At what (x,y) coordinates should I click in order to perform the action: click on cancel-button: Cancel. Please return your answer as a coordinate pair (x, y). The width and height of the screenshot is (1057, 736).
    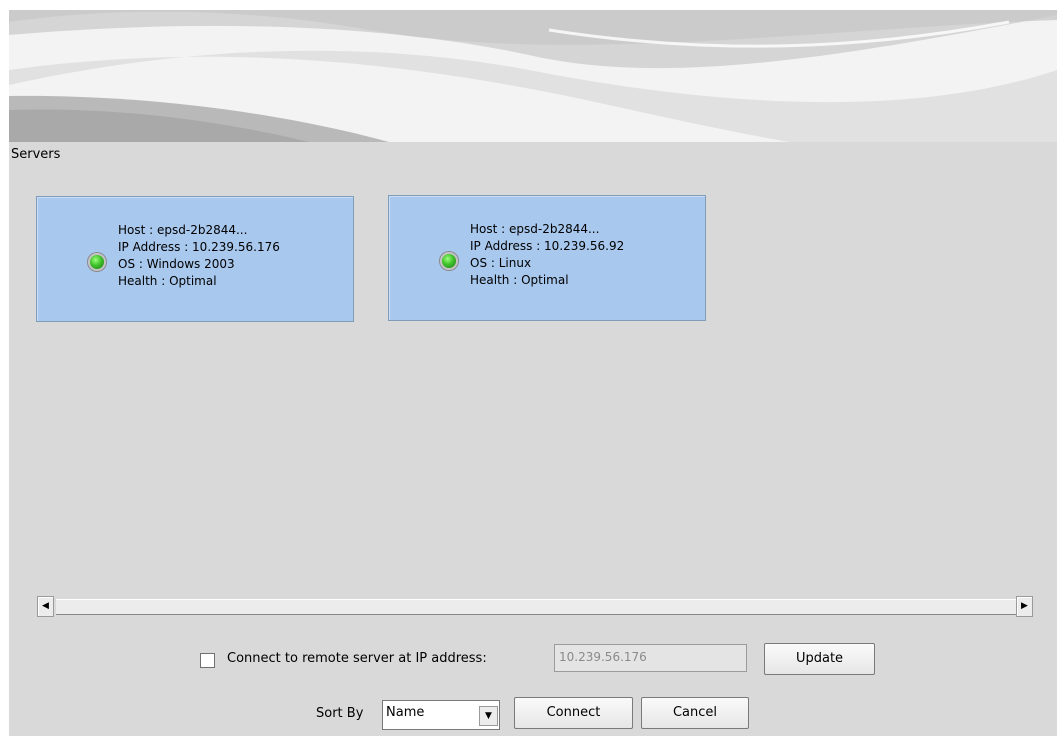
    Looking at the image, I should click on (695, 713).